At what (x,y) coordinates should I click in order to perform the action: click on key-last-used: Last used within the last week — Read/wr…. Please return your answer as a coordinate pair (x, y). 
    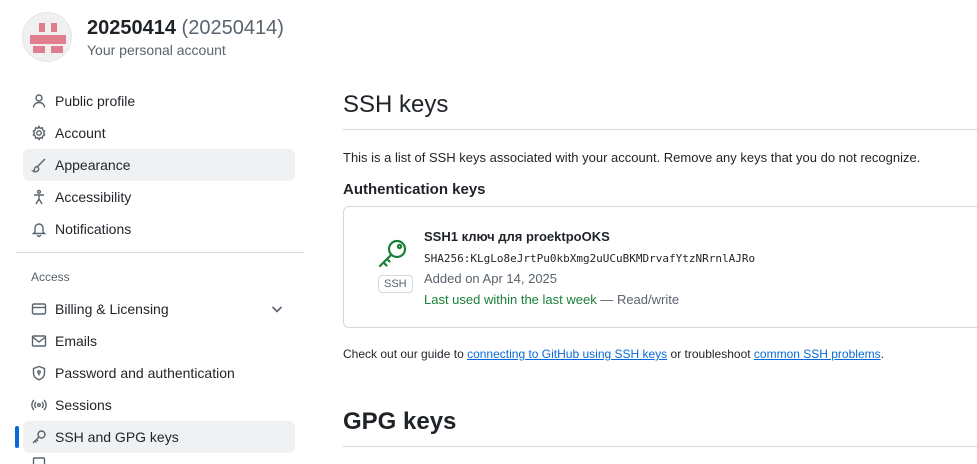
    Looking at the image, I should click on (551, 299).